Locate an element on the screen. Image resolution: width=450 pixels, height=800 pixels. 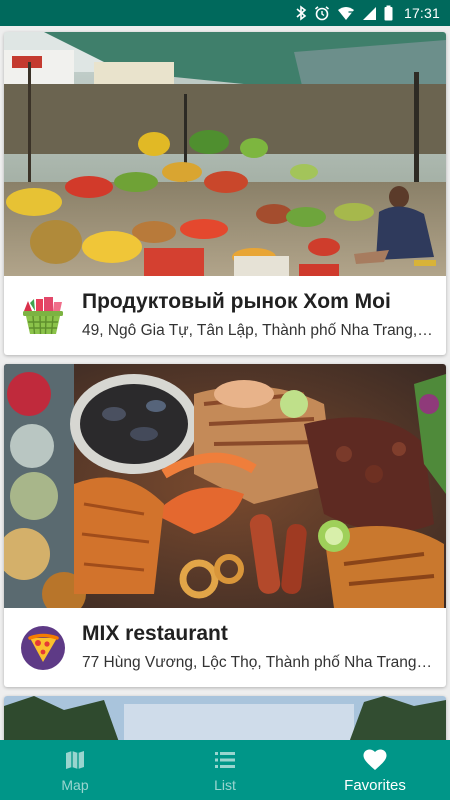
place-photo is located at coordinates (225, 718).